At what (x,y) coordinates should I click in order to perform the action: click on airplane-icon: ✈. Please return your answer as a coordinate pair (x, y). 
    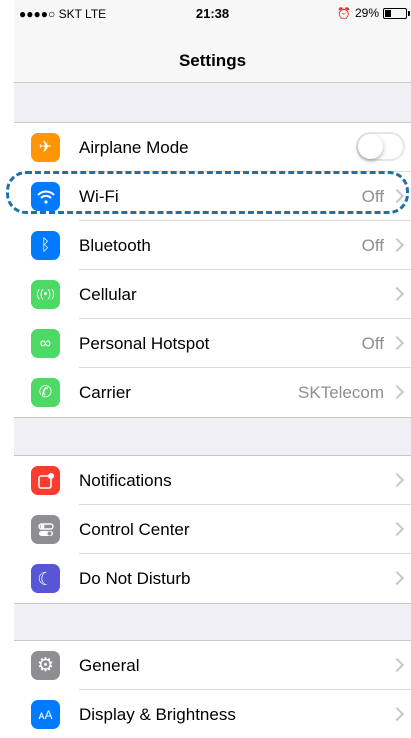
    Looking at the image, I should click on (45, 147).